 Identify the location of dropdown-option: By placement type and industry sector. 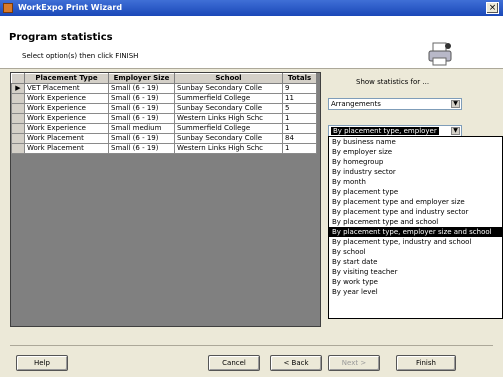
(415, 212).